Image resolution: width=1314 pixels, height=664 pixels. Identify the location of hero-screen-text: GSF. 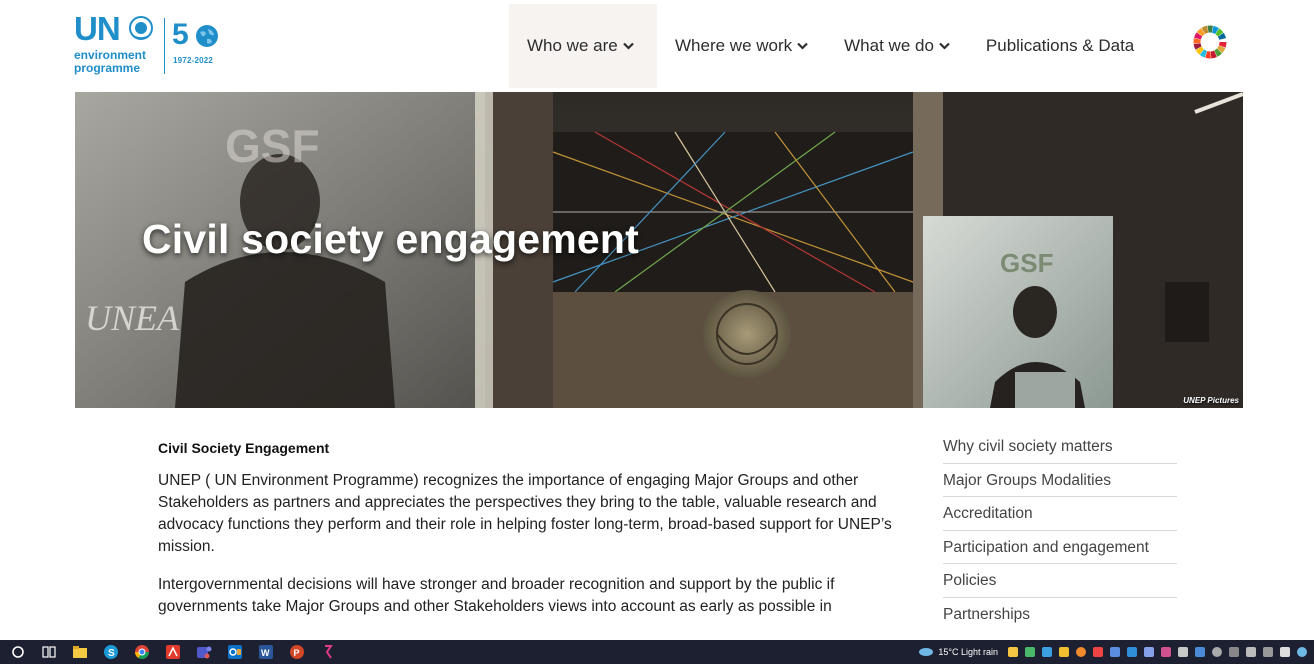
(272, 146).